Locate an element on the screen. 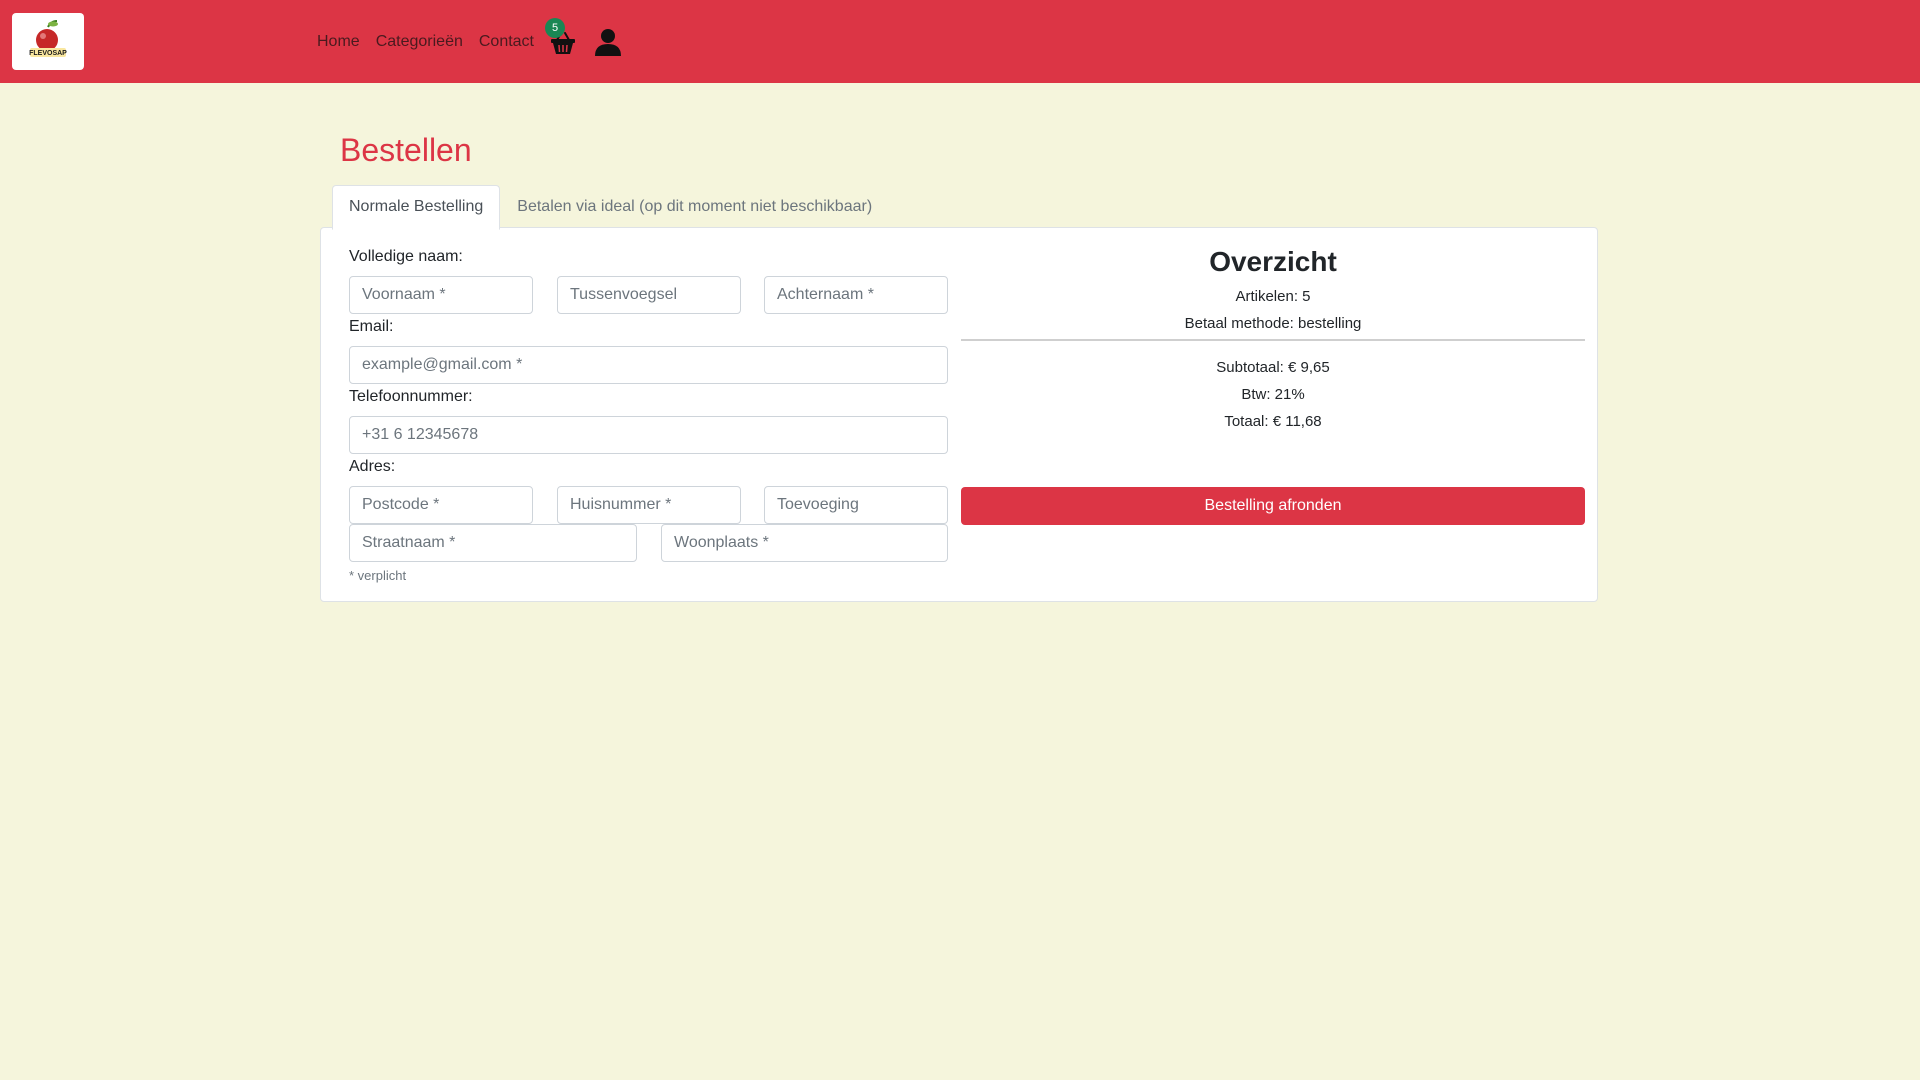 This screenshot has width=1920, height=1080. cart-button: 5 is located at coordinates (560, 37).